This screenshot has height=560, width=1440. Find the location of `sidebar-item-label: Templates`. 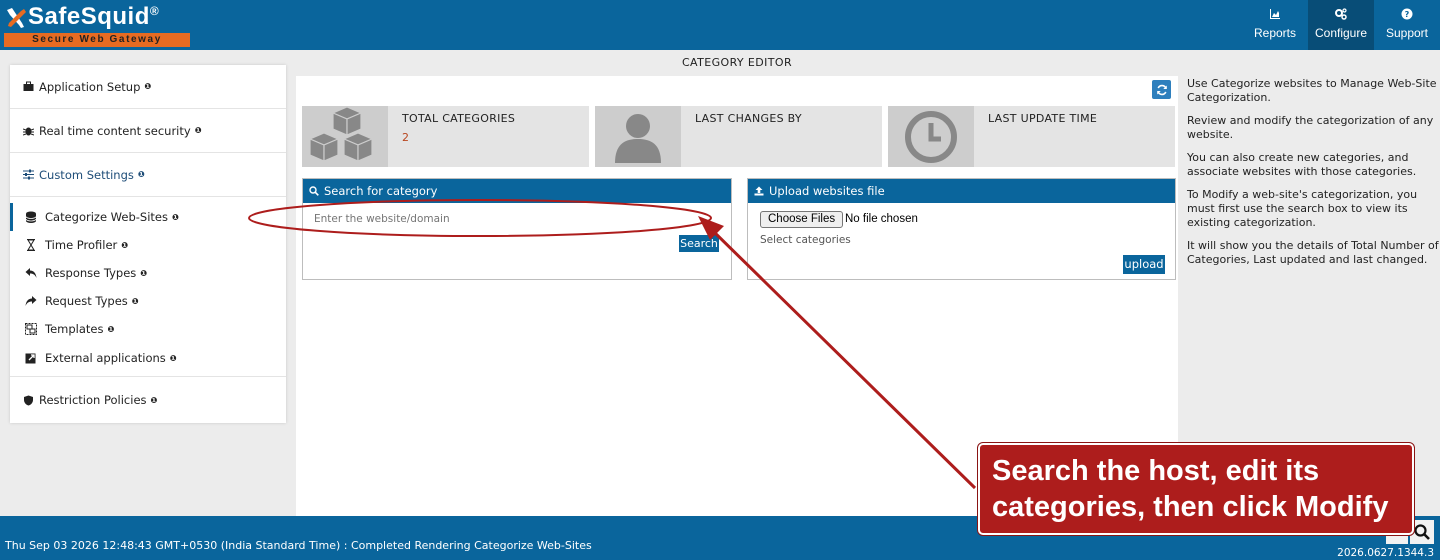

sidebar-item-label: Templates is located at coordinates (74, 329).